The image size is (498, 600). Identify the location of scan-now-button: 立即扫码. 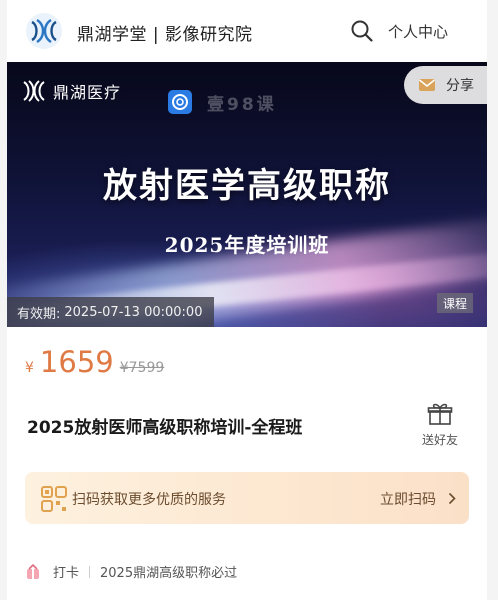
(408, 499).